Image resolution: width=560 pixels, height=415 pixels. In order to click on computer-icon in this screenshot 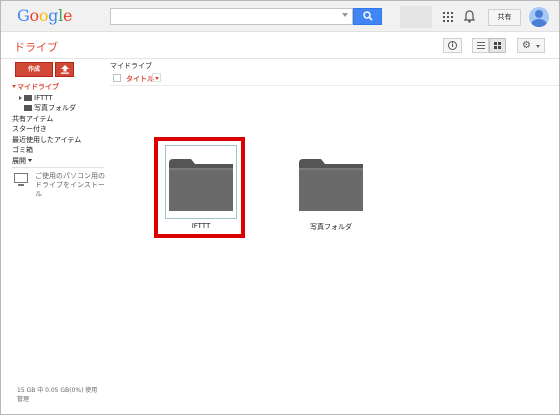, I will do `click(21, 178)`.